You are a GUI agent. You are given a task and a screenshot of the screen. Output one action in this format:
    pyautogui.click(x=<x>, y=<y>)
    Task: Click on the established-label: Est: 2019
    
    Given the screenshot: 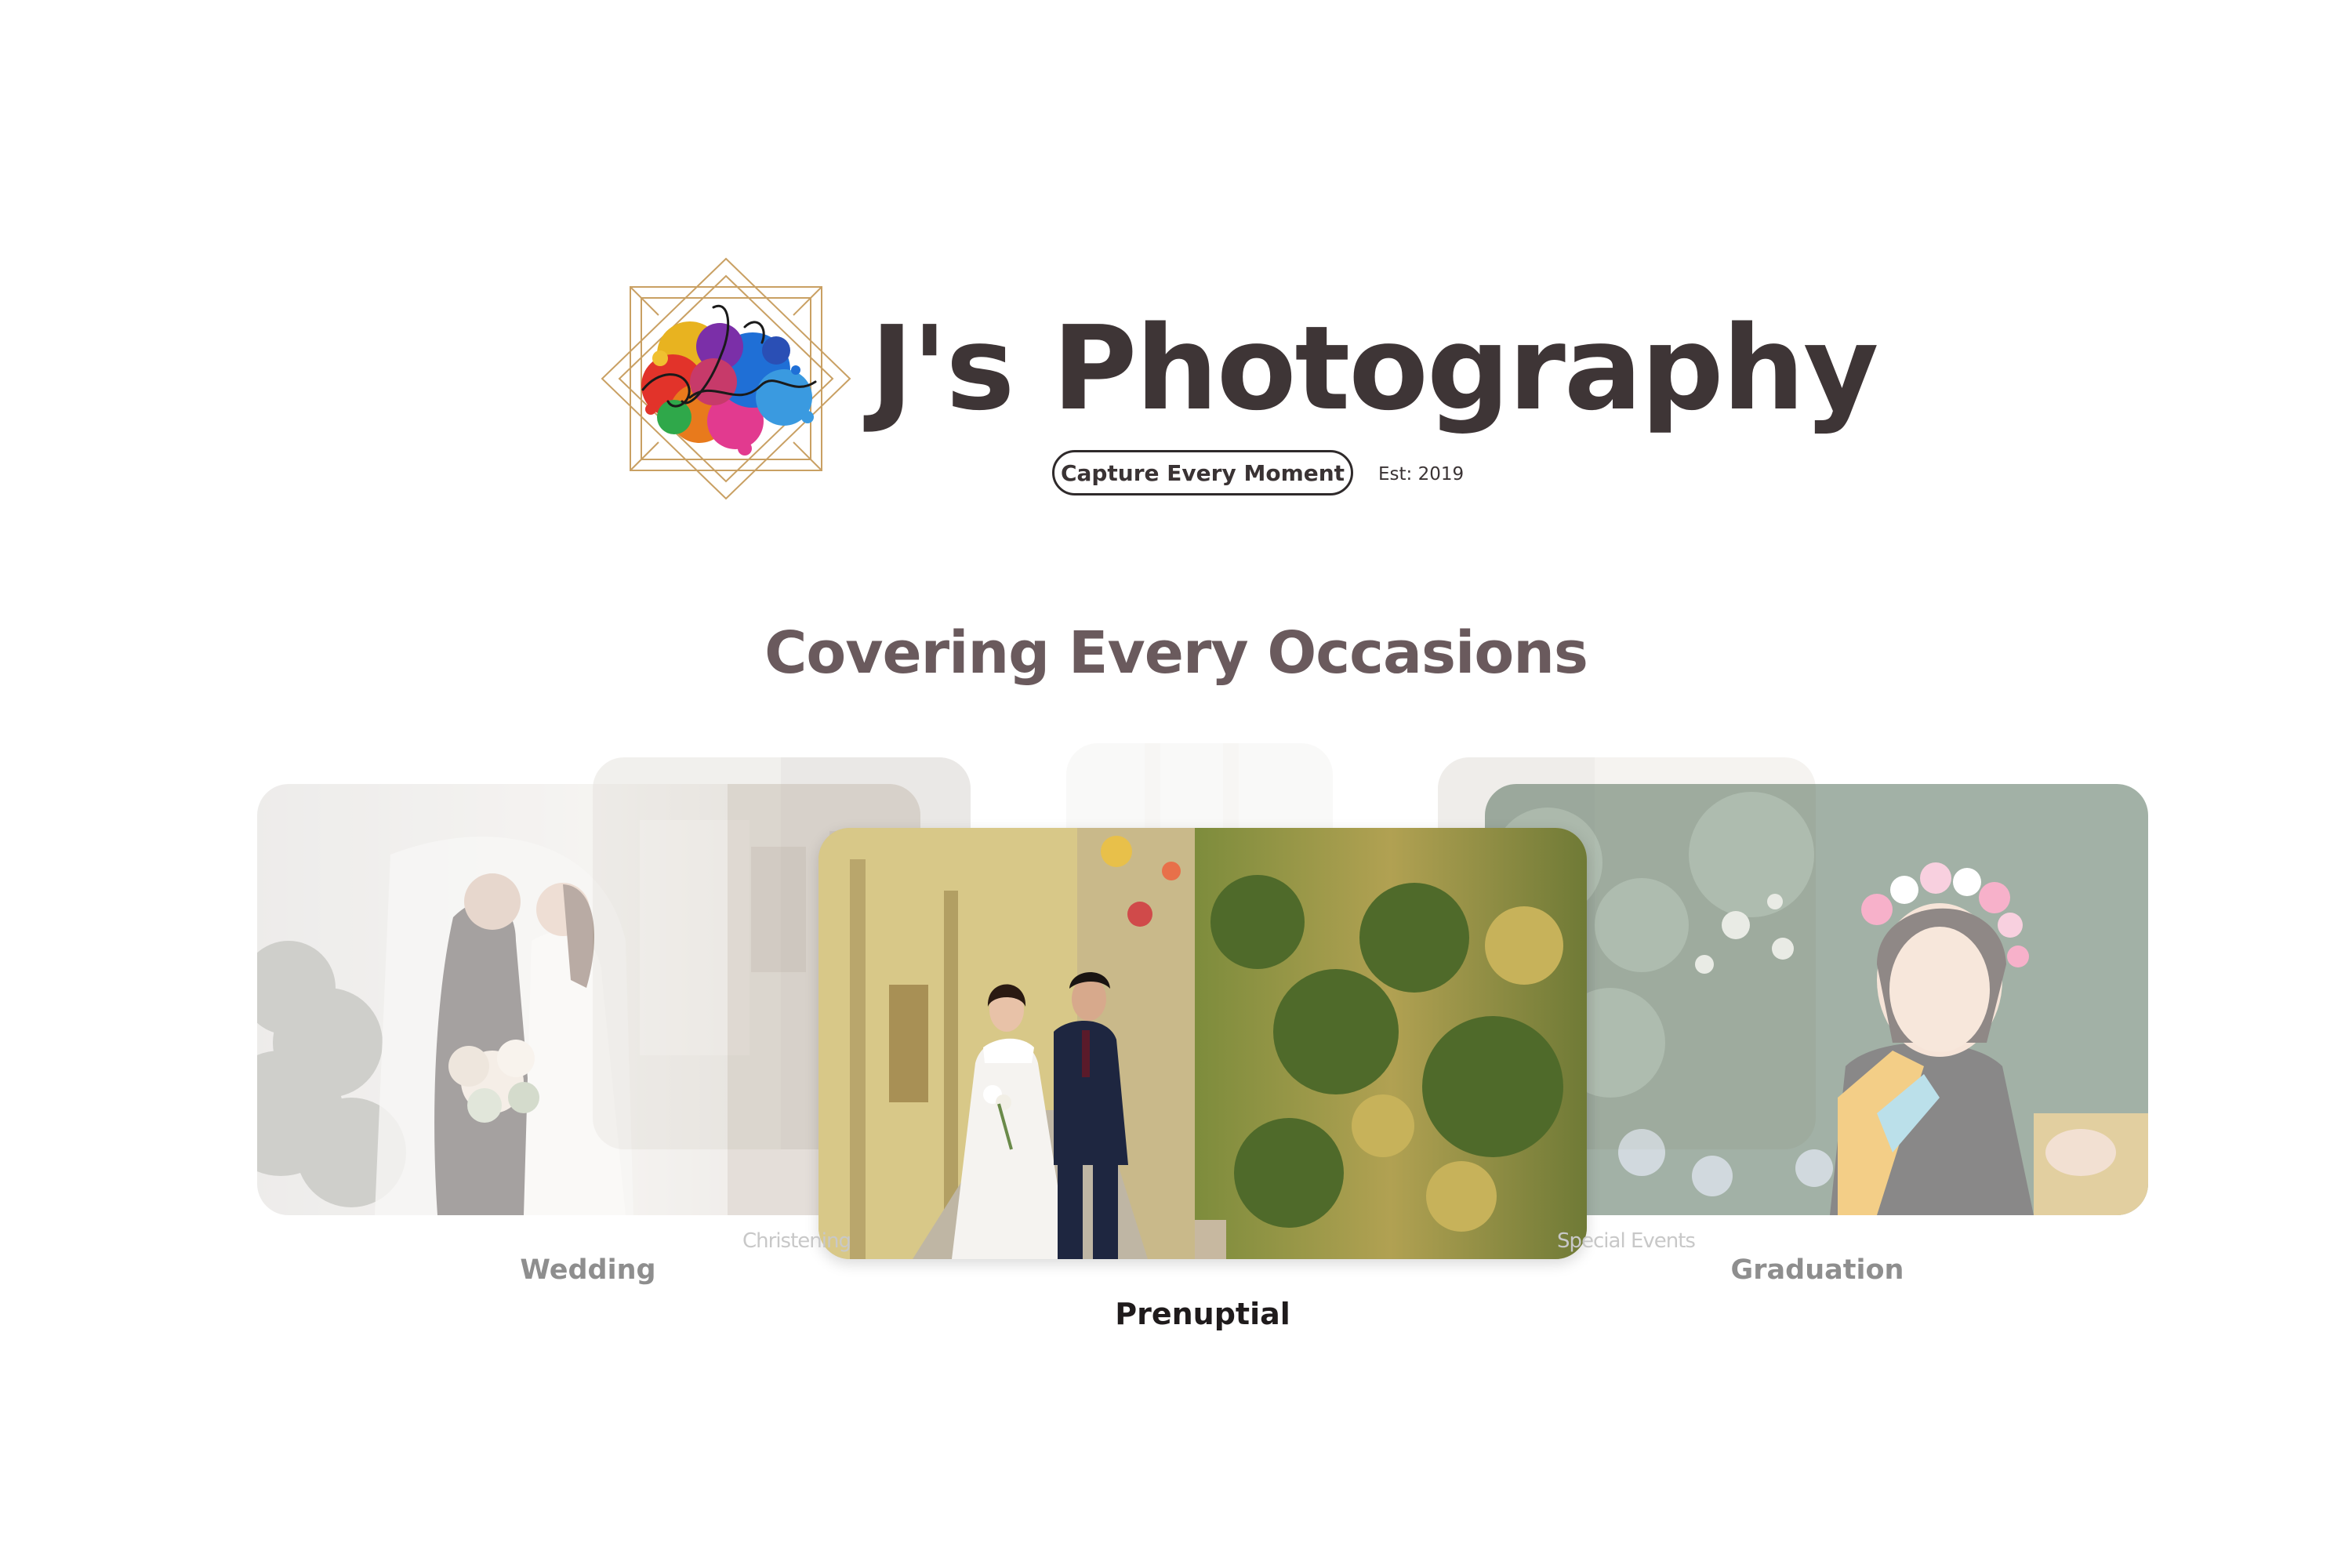 What is the action you would take?
    pyautogui.click(x=1421, y=474)
    